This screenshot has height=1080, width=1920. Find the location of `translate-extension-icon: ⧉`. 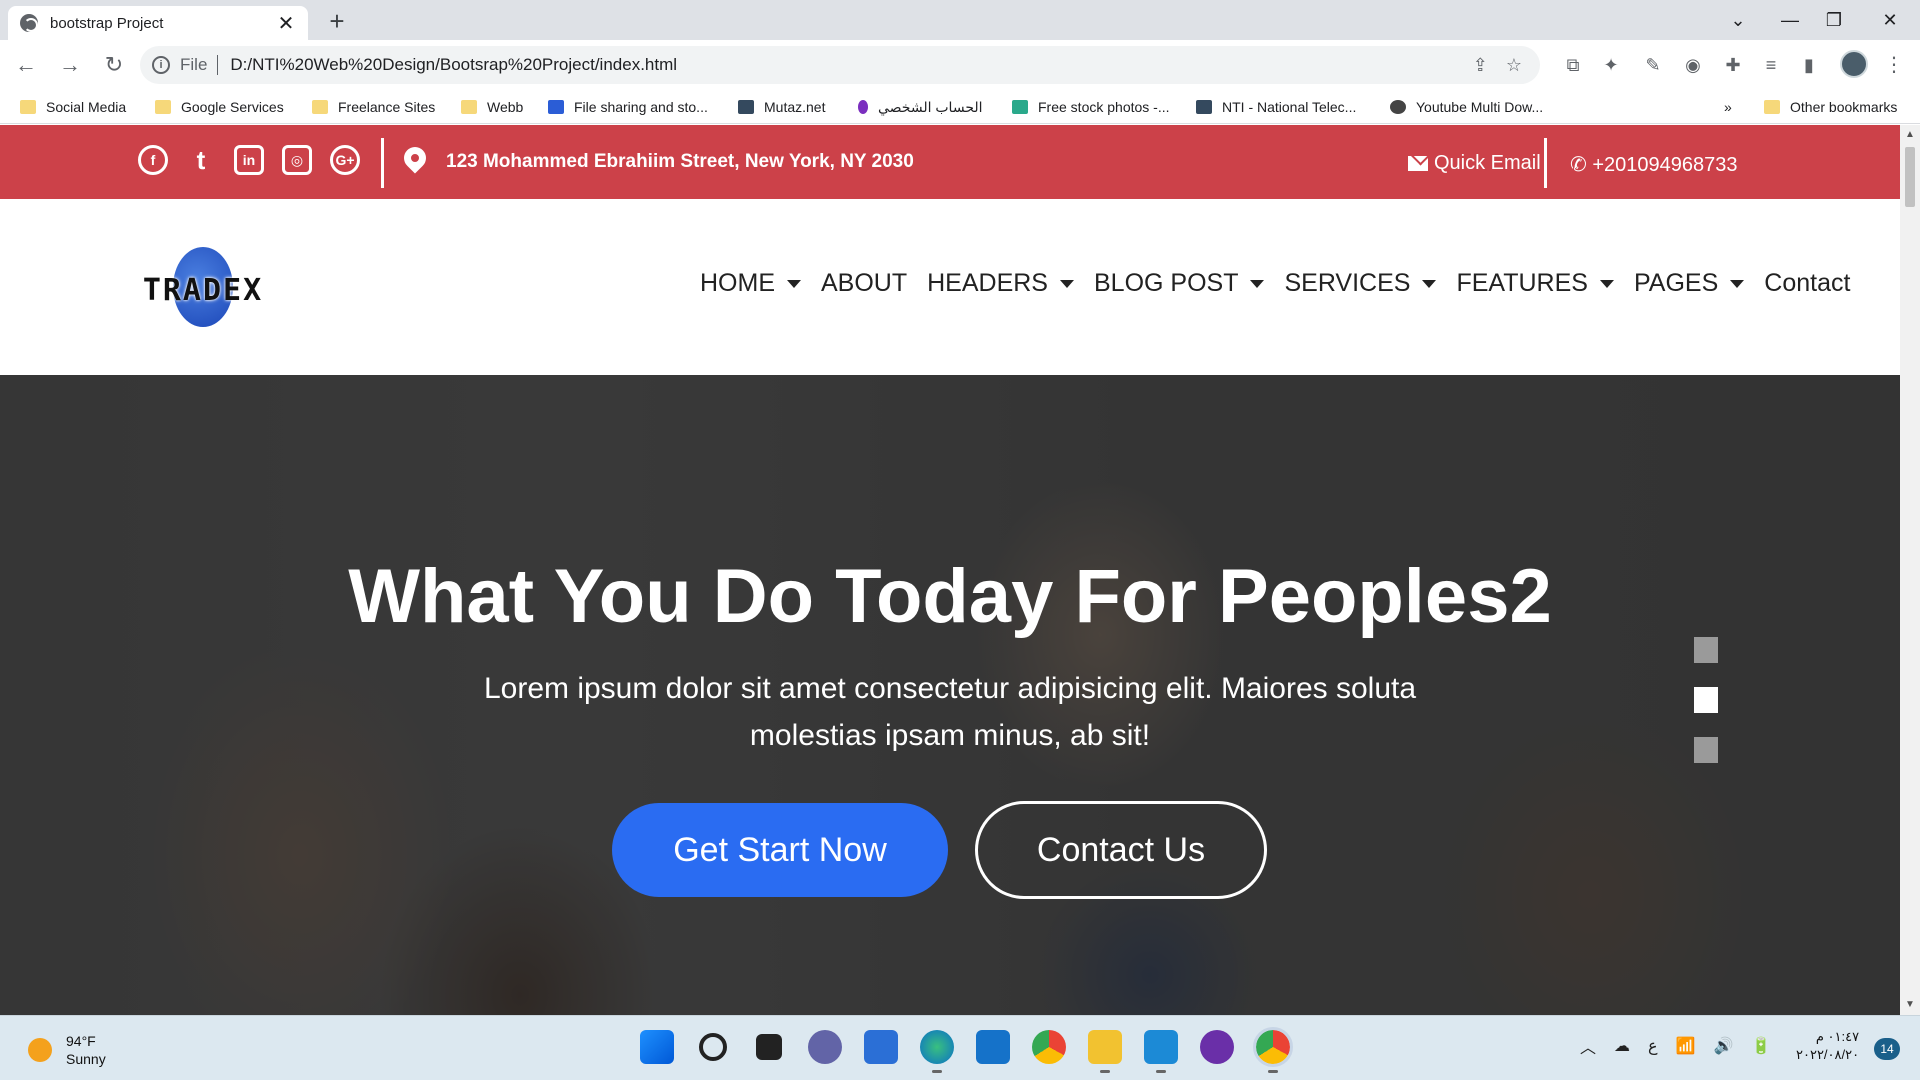

translate-extension-icon: ⧉ is located at coordinates (1573, 65).